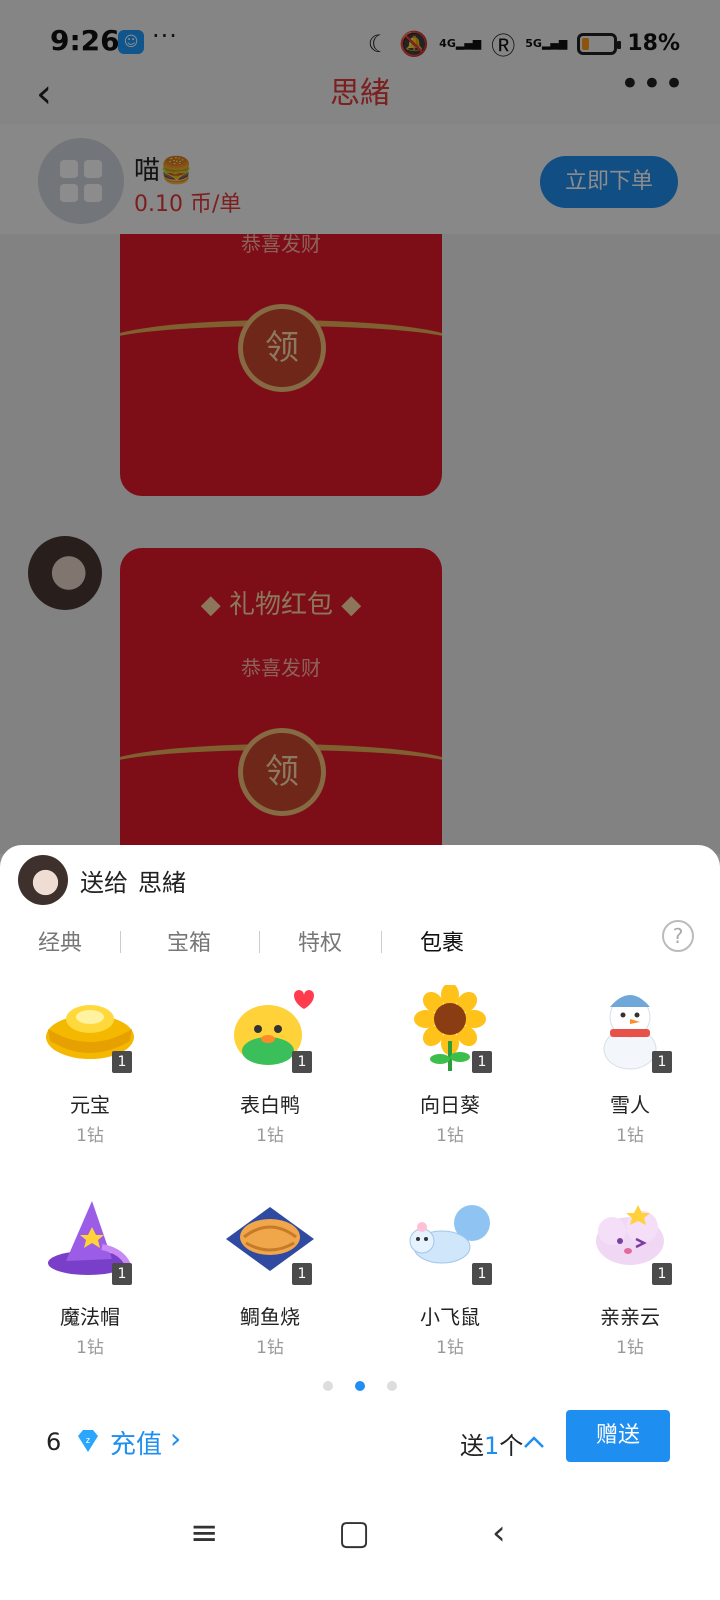 The width and height of the screenshot is (720, 1600). I want to click on diamond-balance: 6, so click(54, 1442).